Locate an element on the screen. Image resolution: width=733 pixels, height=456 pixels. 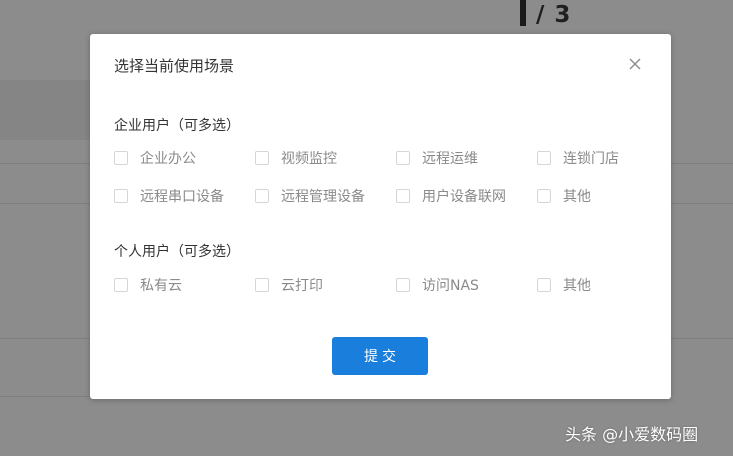
option-label: 用户设备联网 is located at coordinates (464, 197).